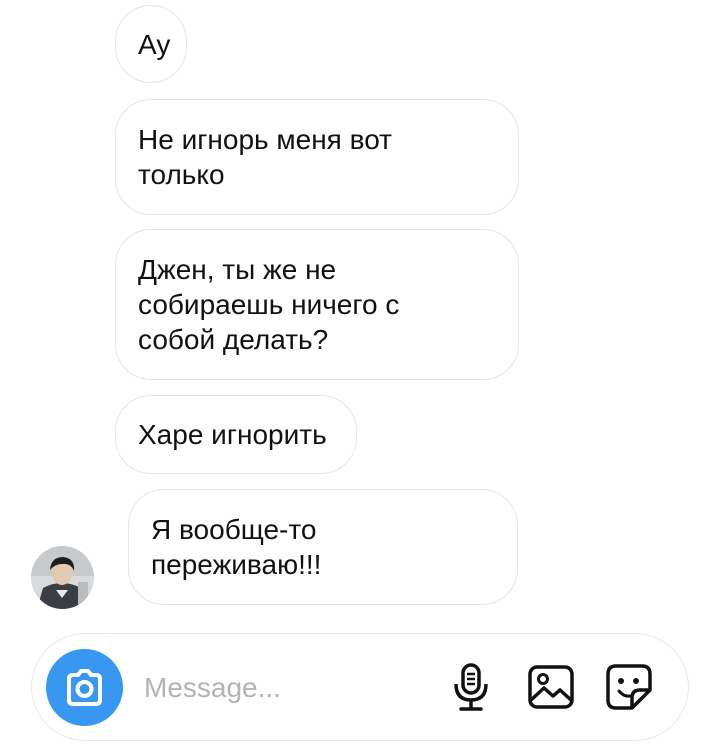 Image resolution: width=720 pixels, height=752 pixels. I want to click on sticker-button, so click(629, 687).